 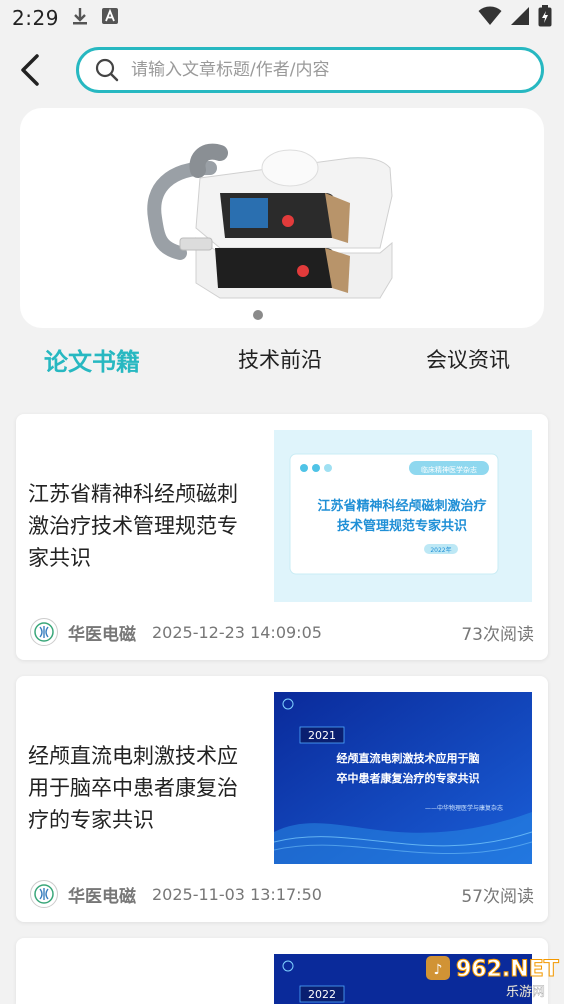 What do you see at coordinates (80, 18) in the screenshot?
I see `download-icon` at bounding box center [80, 18].